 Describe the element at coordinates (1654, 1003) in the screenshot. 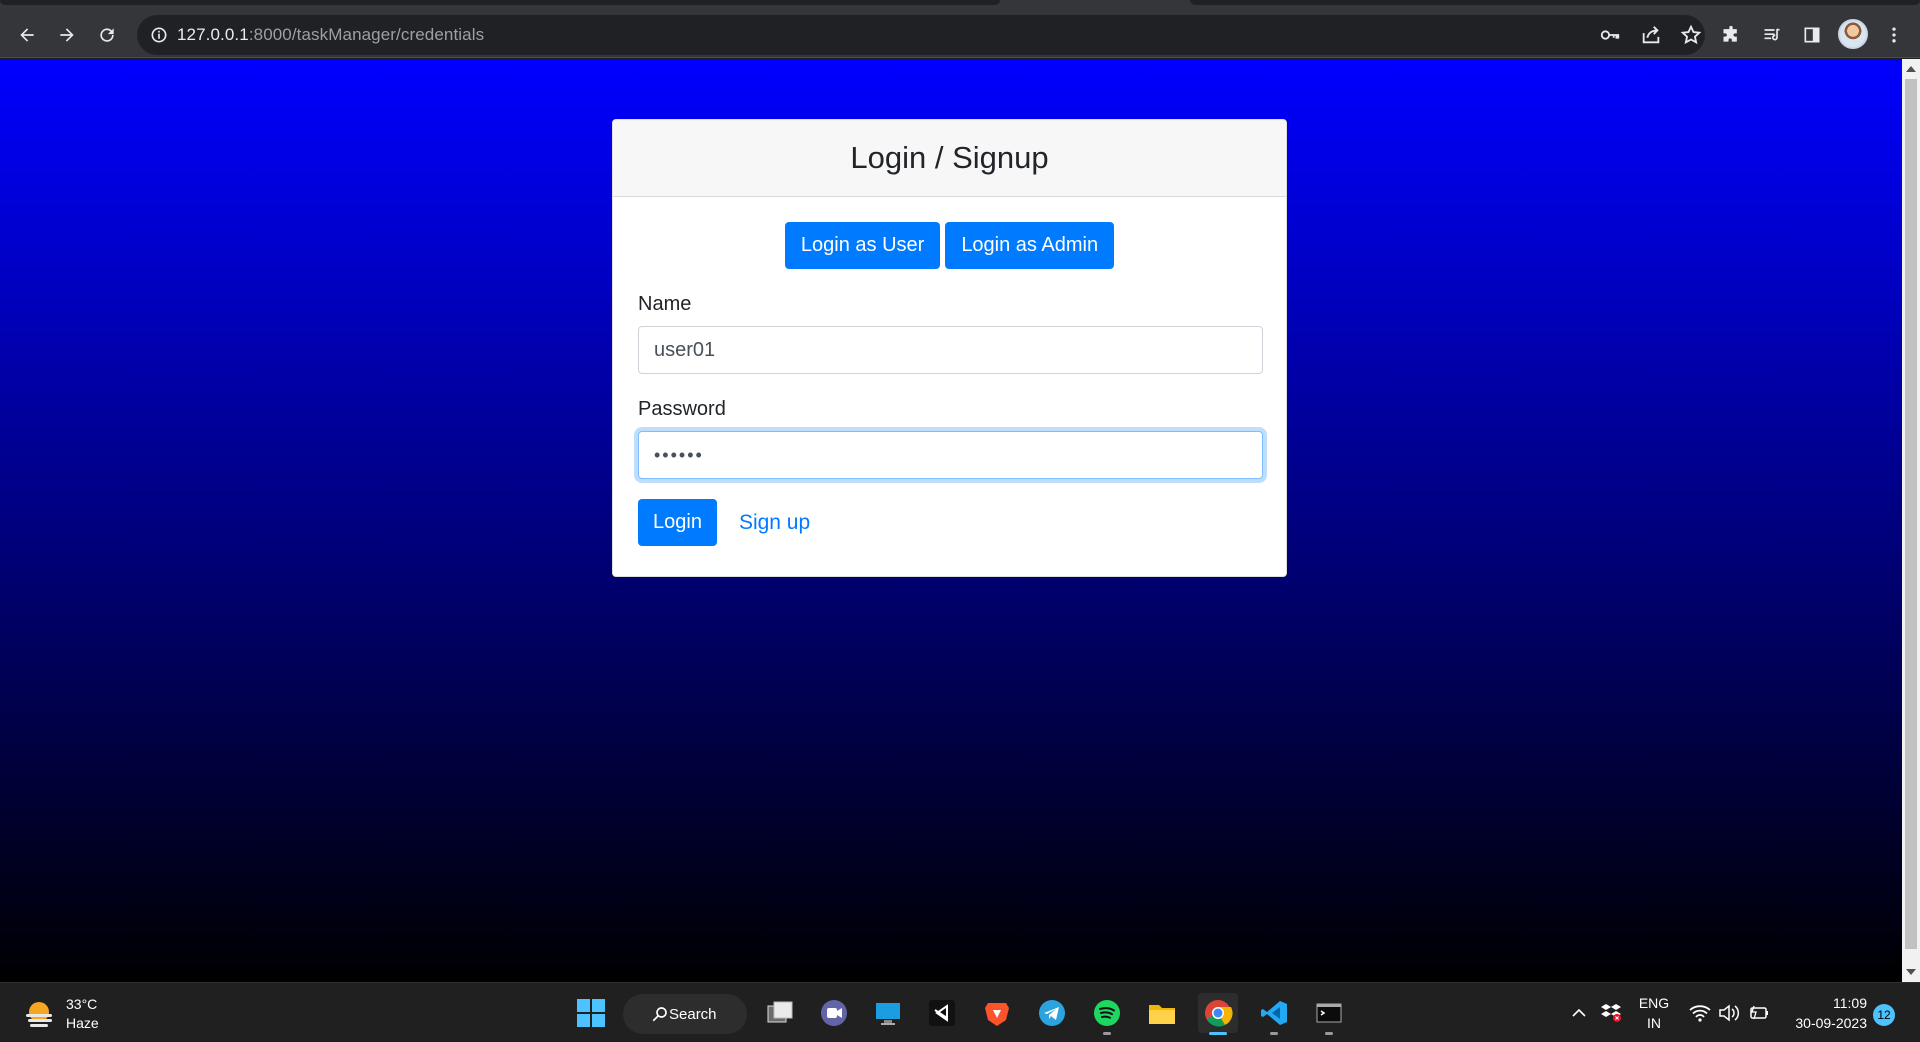

I see `language-code: ENG` at that location.